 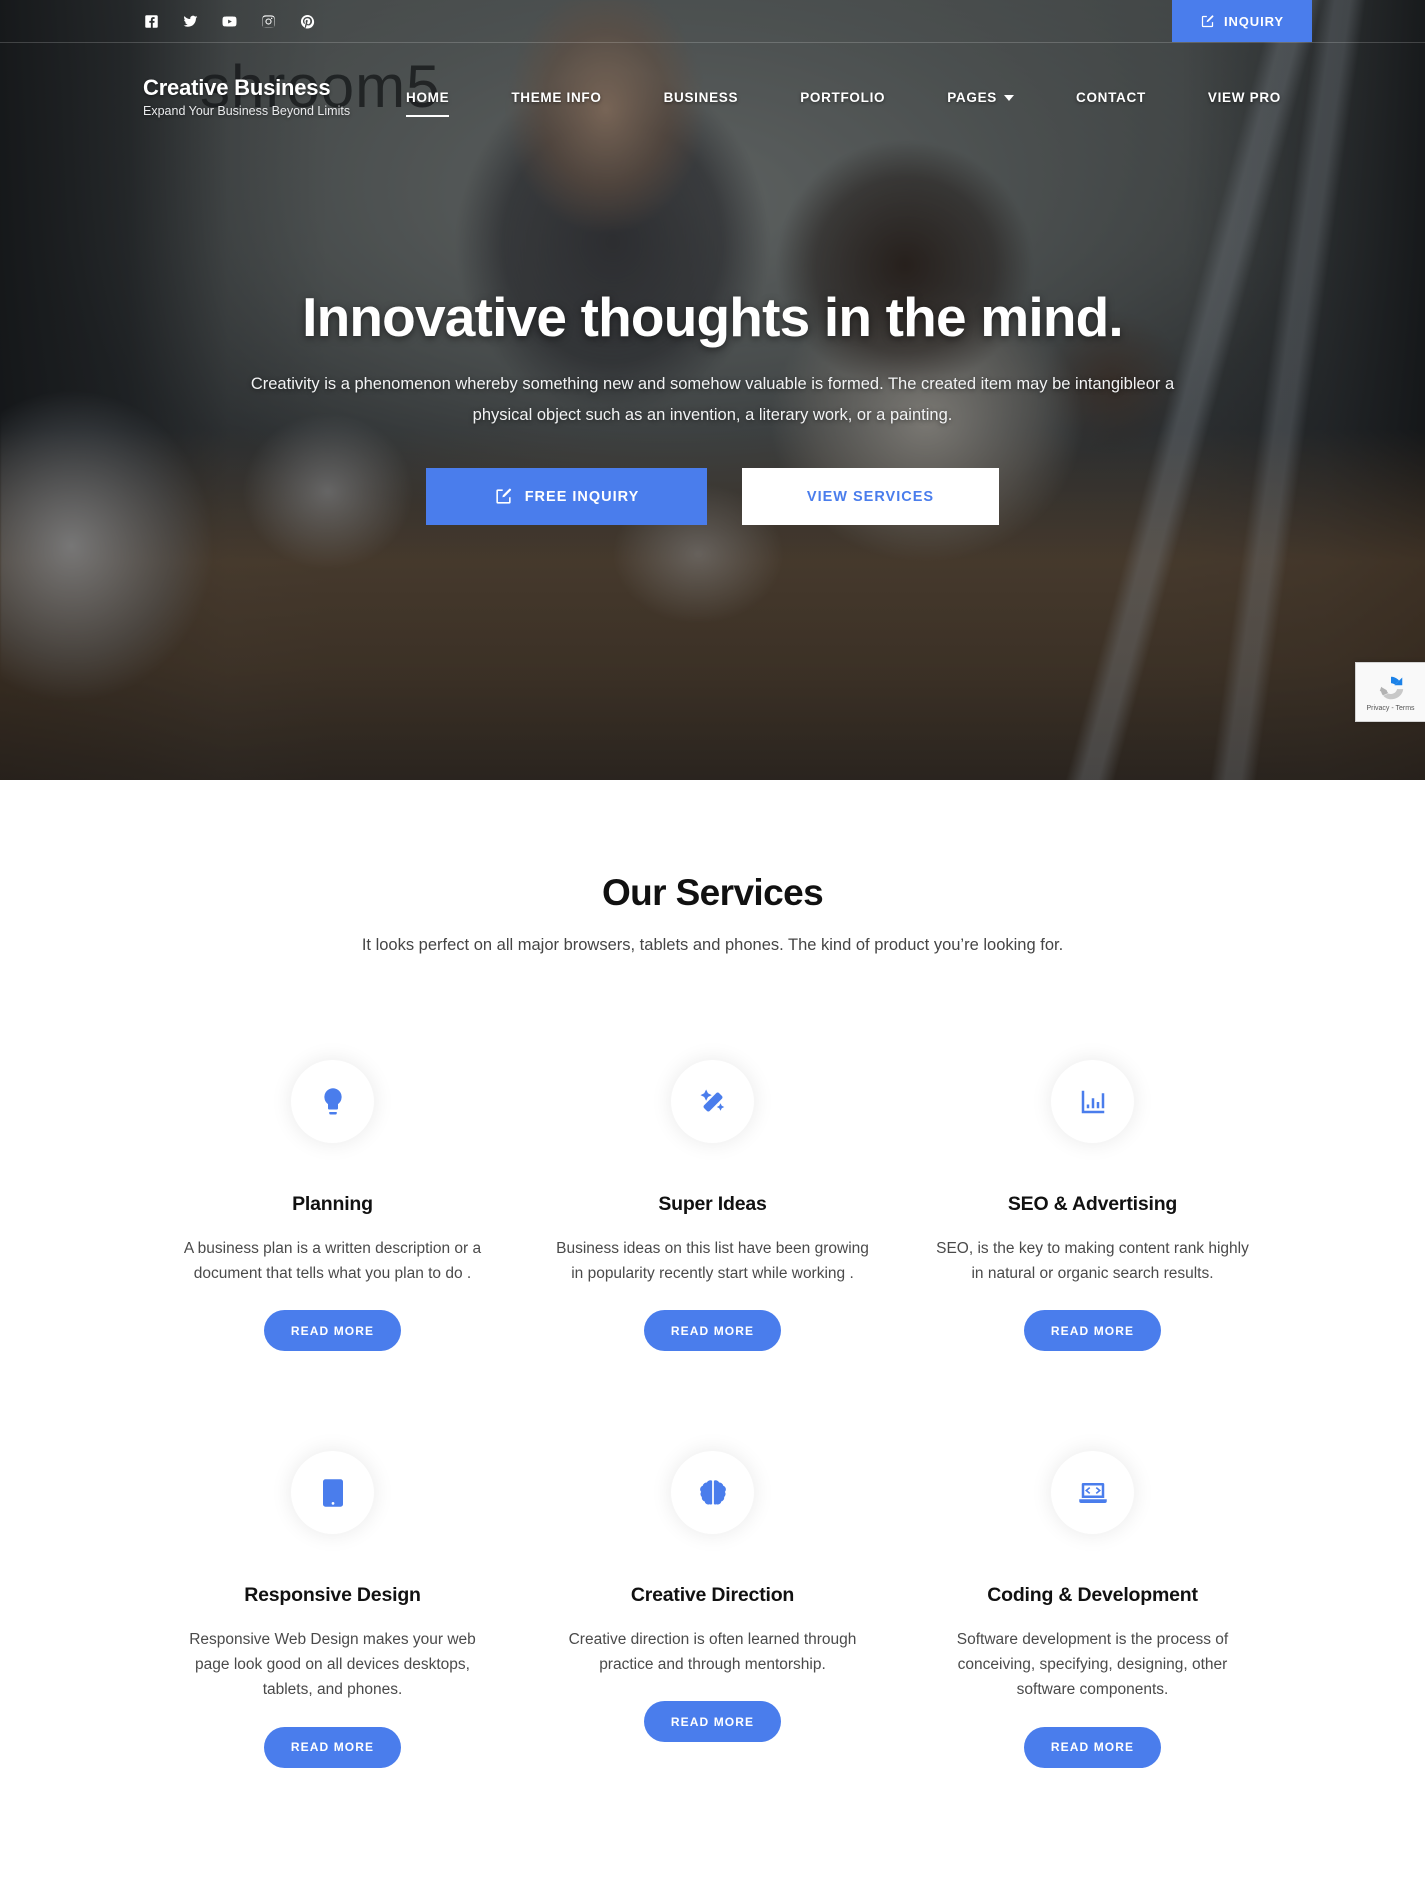 I want to click on nav-label: HOME, so click(x=428, y=97).